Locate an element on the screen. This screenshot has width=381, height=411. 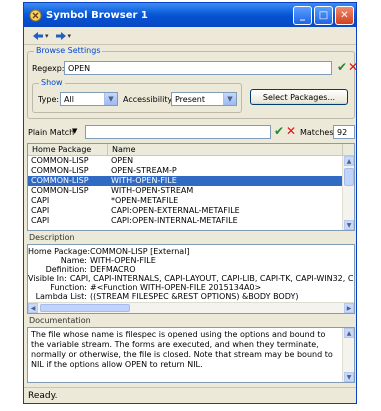
browse-settings-label: Browse Settings is located at coordinates (68, 50).